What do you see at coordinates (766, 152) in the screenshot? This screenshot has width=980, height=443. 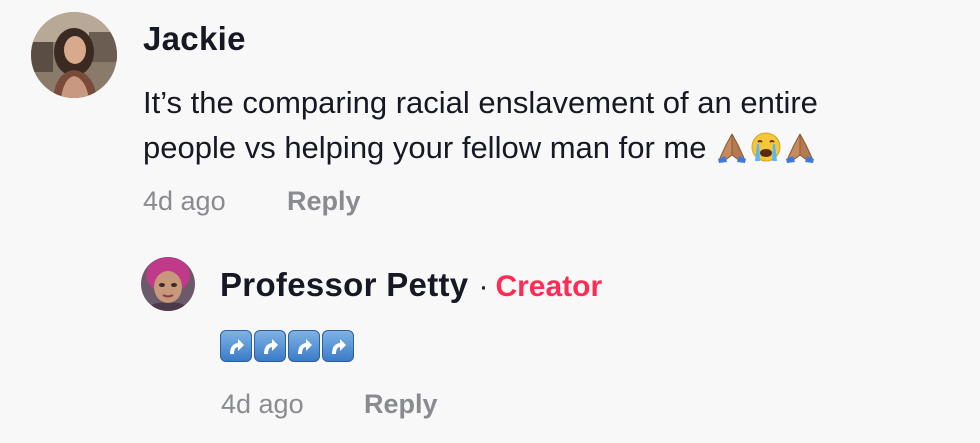 I see `loudly-crying-face-icon` at bounding box center [766, 152].